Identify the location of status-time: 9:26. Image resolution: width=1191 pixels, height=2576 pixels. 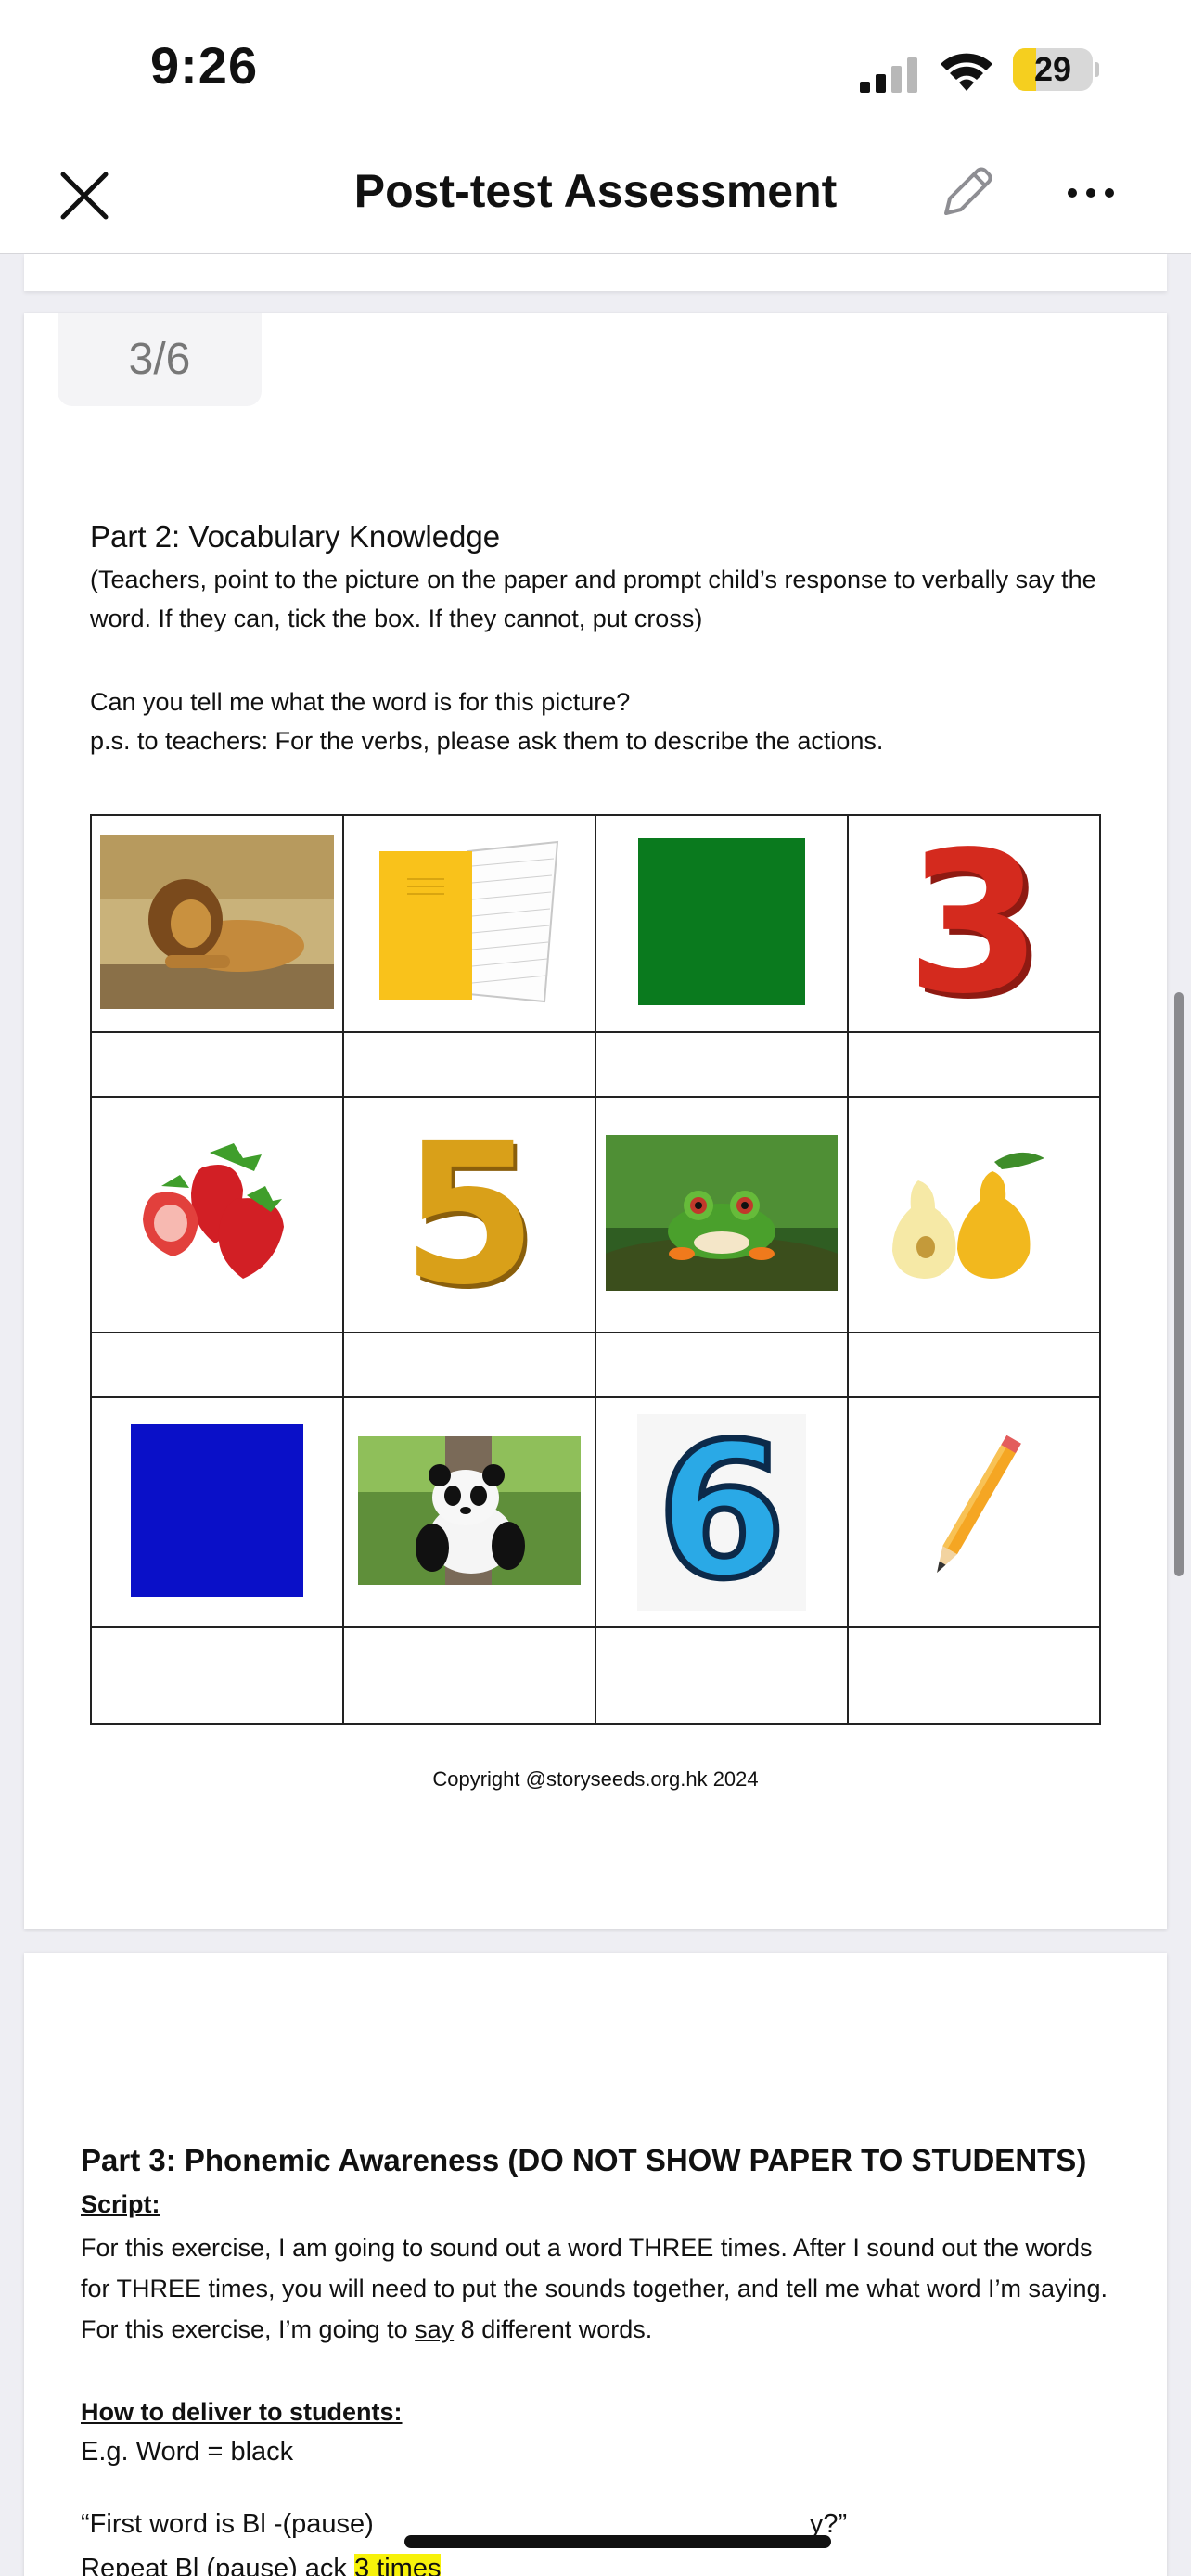
(204, 66).